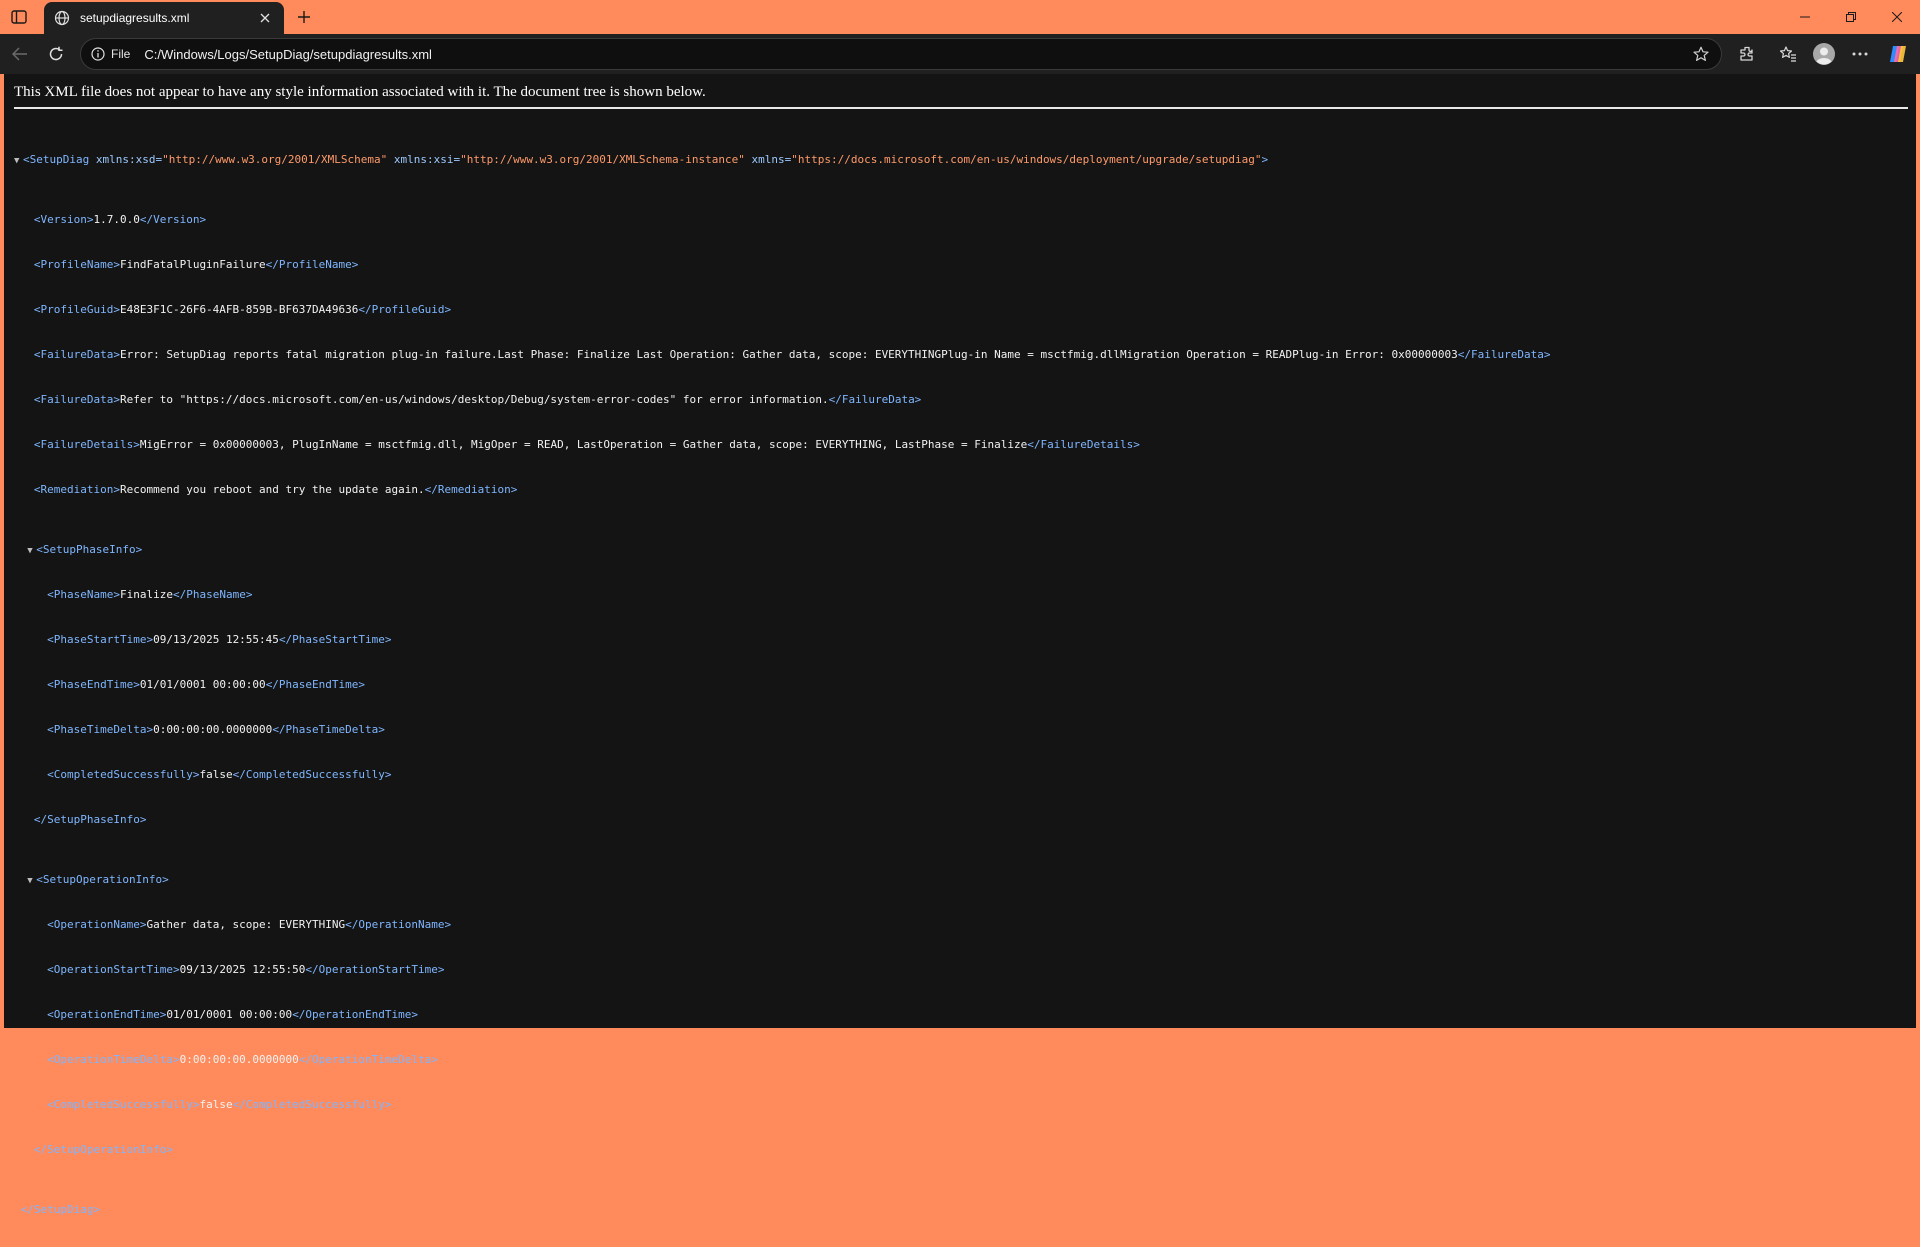  What do you see at coordinates (20, 54) in the screenshot?
I see `back-arrow-icon` at bounding box center [20, 54].